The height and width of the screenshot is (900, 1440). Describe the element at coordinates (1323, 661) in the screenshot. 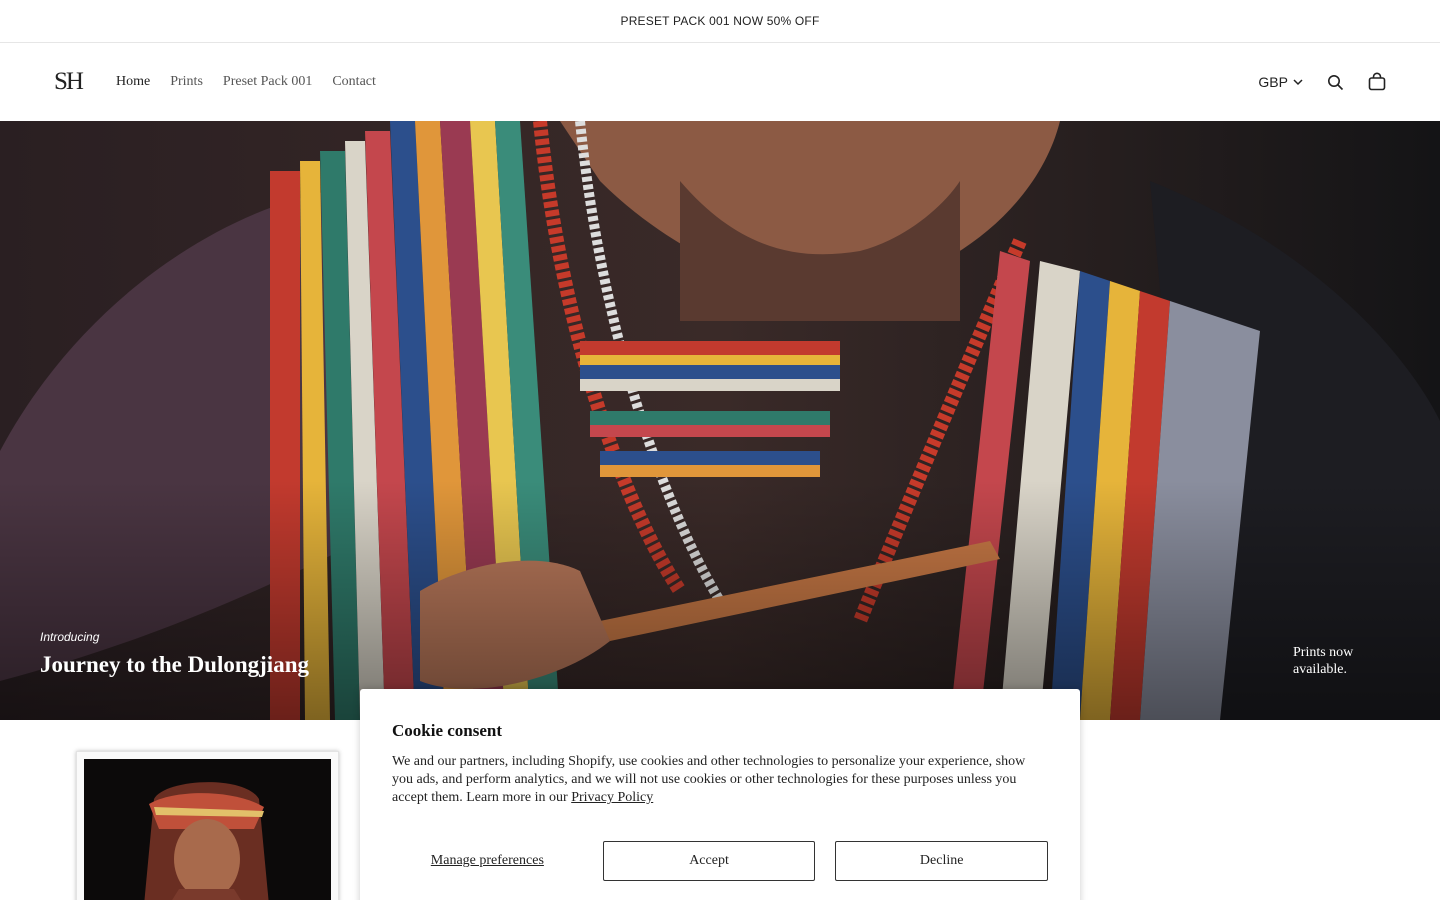

I see `hero-side-text: Prints now available.` at that location.